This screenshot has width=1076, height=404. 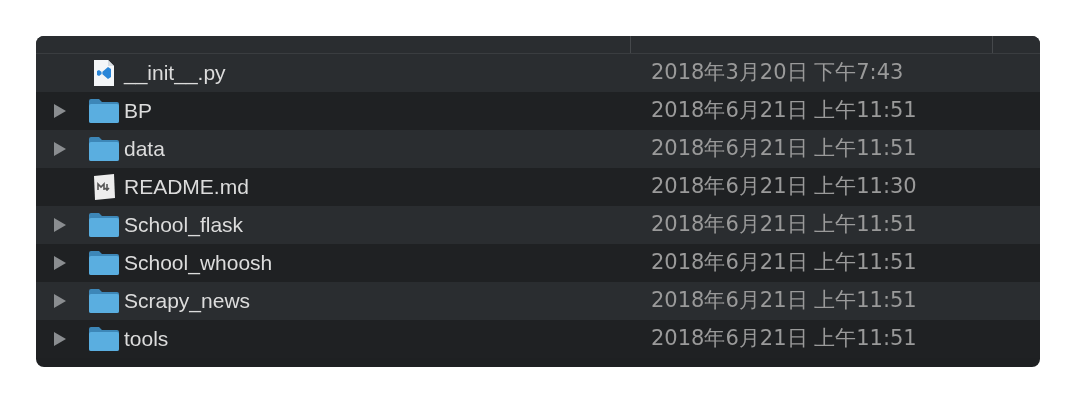 I want to click on file-name: School_whoosh, so click(x=387, y=263).